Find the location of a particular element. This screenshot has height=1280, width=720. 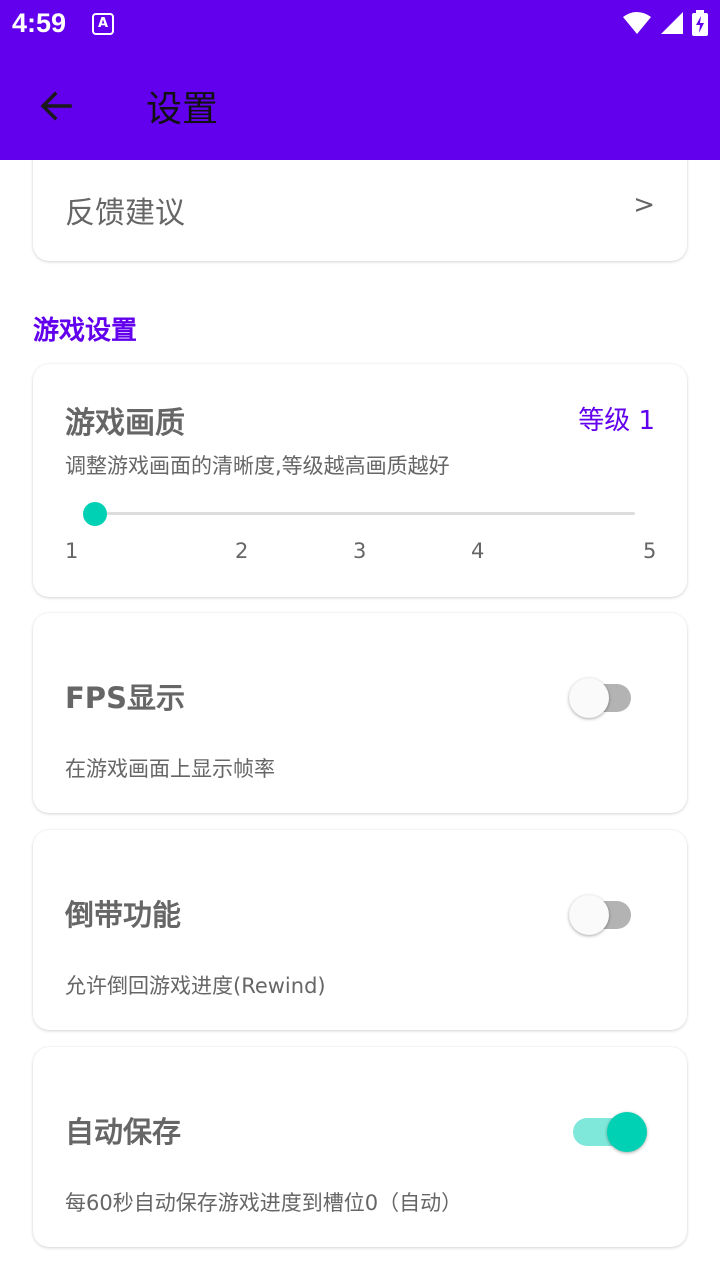

app-bar: 设置 is located at coordinates (360, 105).